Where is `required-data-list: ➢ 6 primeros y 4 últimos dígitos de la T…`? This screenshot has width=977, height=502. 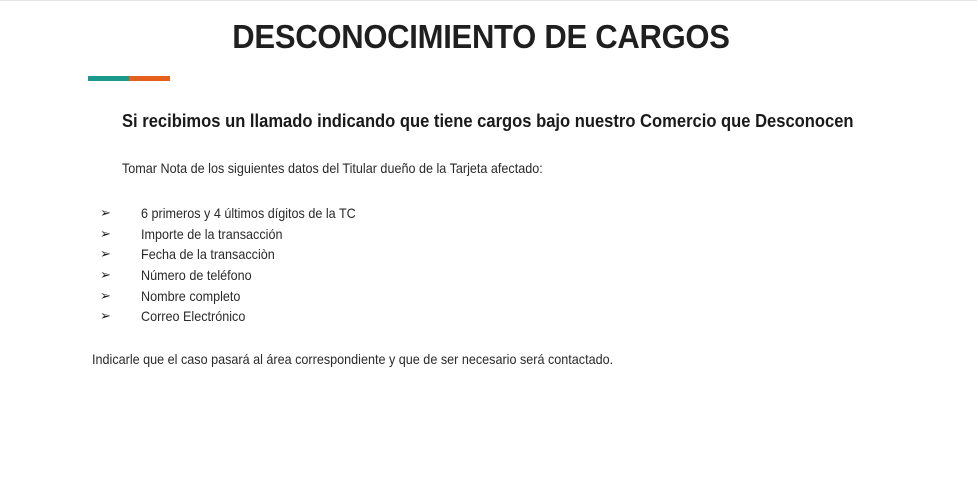 required-data-list: ➢ 6 primeros y 4 últimos dígitos de la T… is located at coordinates (240, 265).